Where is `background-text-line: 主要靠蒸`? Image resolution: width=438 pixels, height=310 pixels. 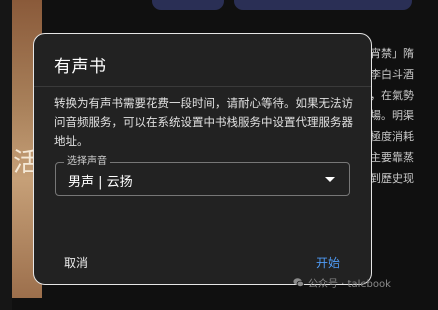
background-text-line: 主要靠蒸 is located at coordinates (392, 157).